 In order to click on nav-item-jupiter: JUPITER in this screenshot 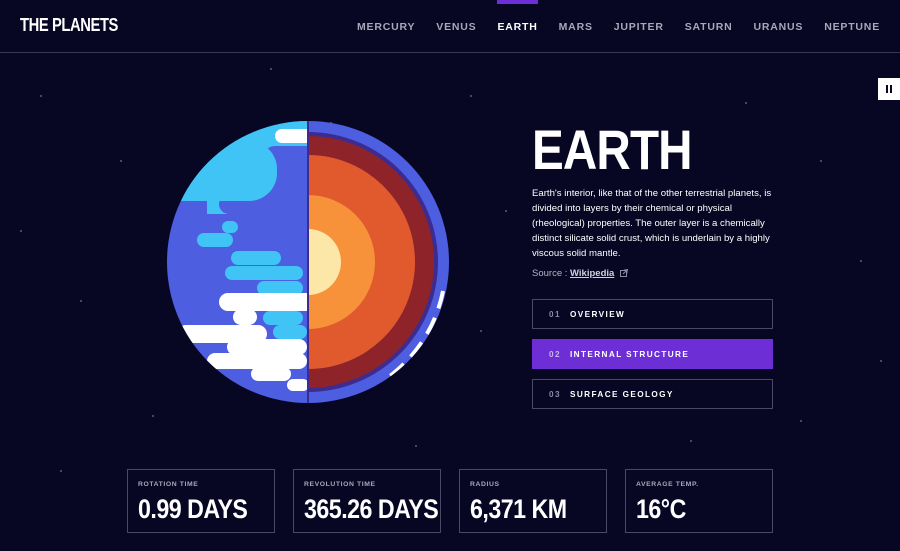, I will do `click(639, 26)`.